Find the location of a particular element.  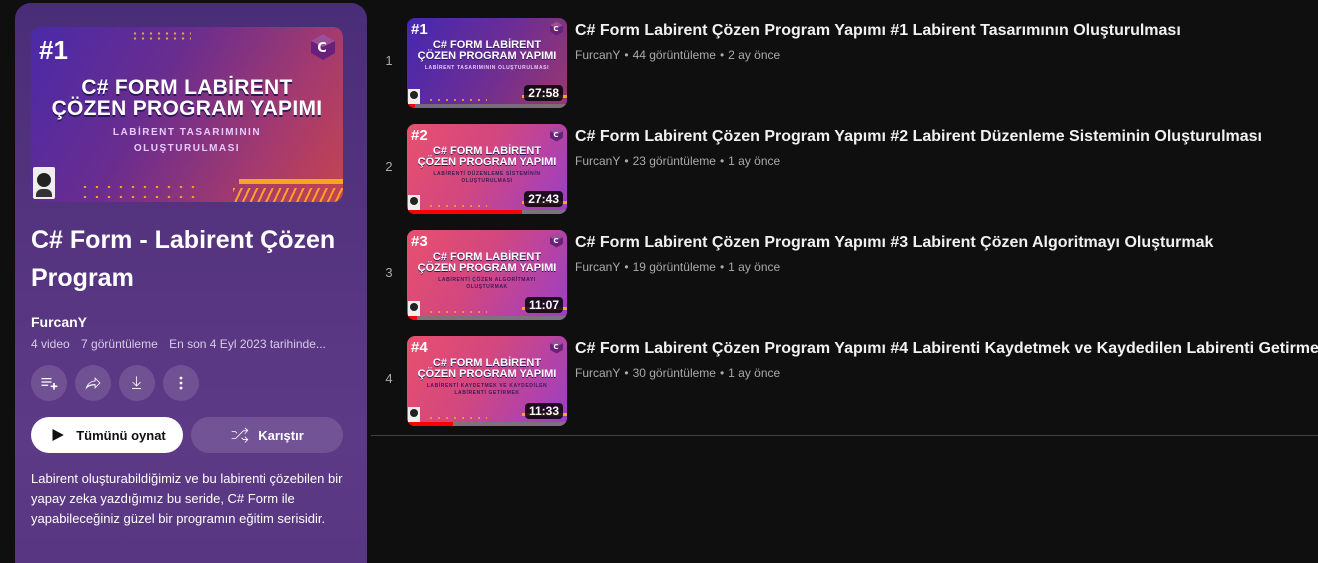

cover-title: C# FORM LABİRENT ÇÖZEN PROGRAM YAPIMI is located at coordinates (187, 98).